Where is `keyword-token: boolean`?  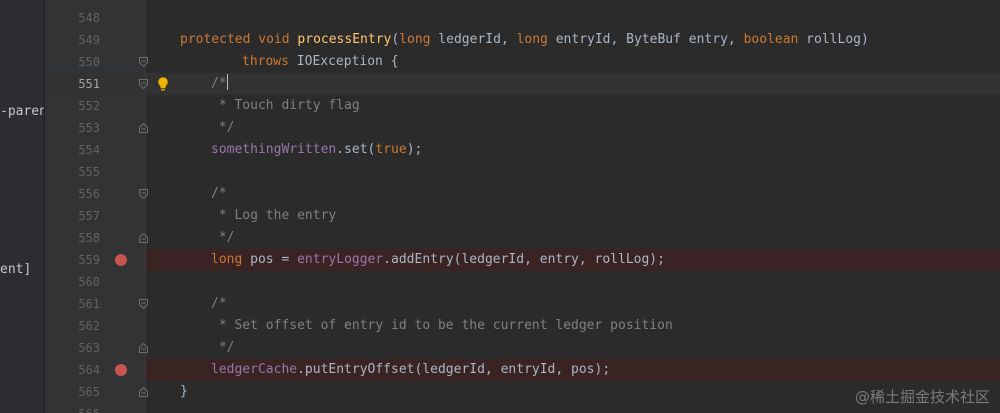
keyword-token: boolean is located at coordinates (771, 39).